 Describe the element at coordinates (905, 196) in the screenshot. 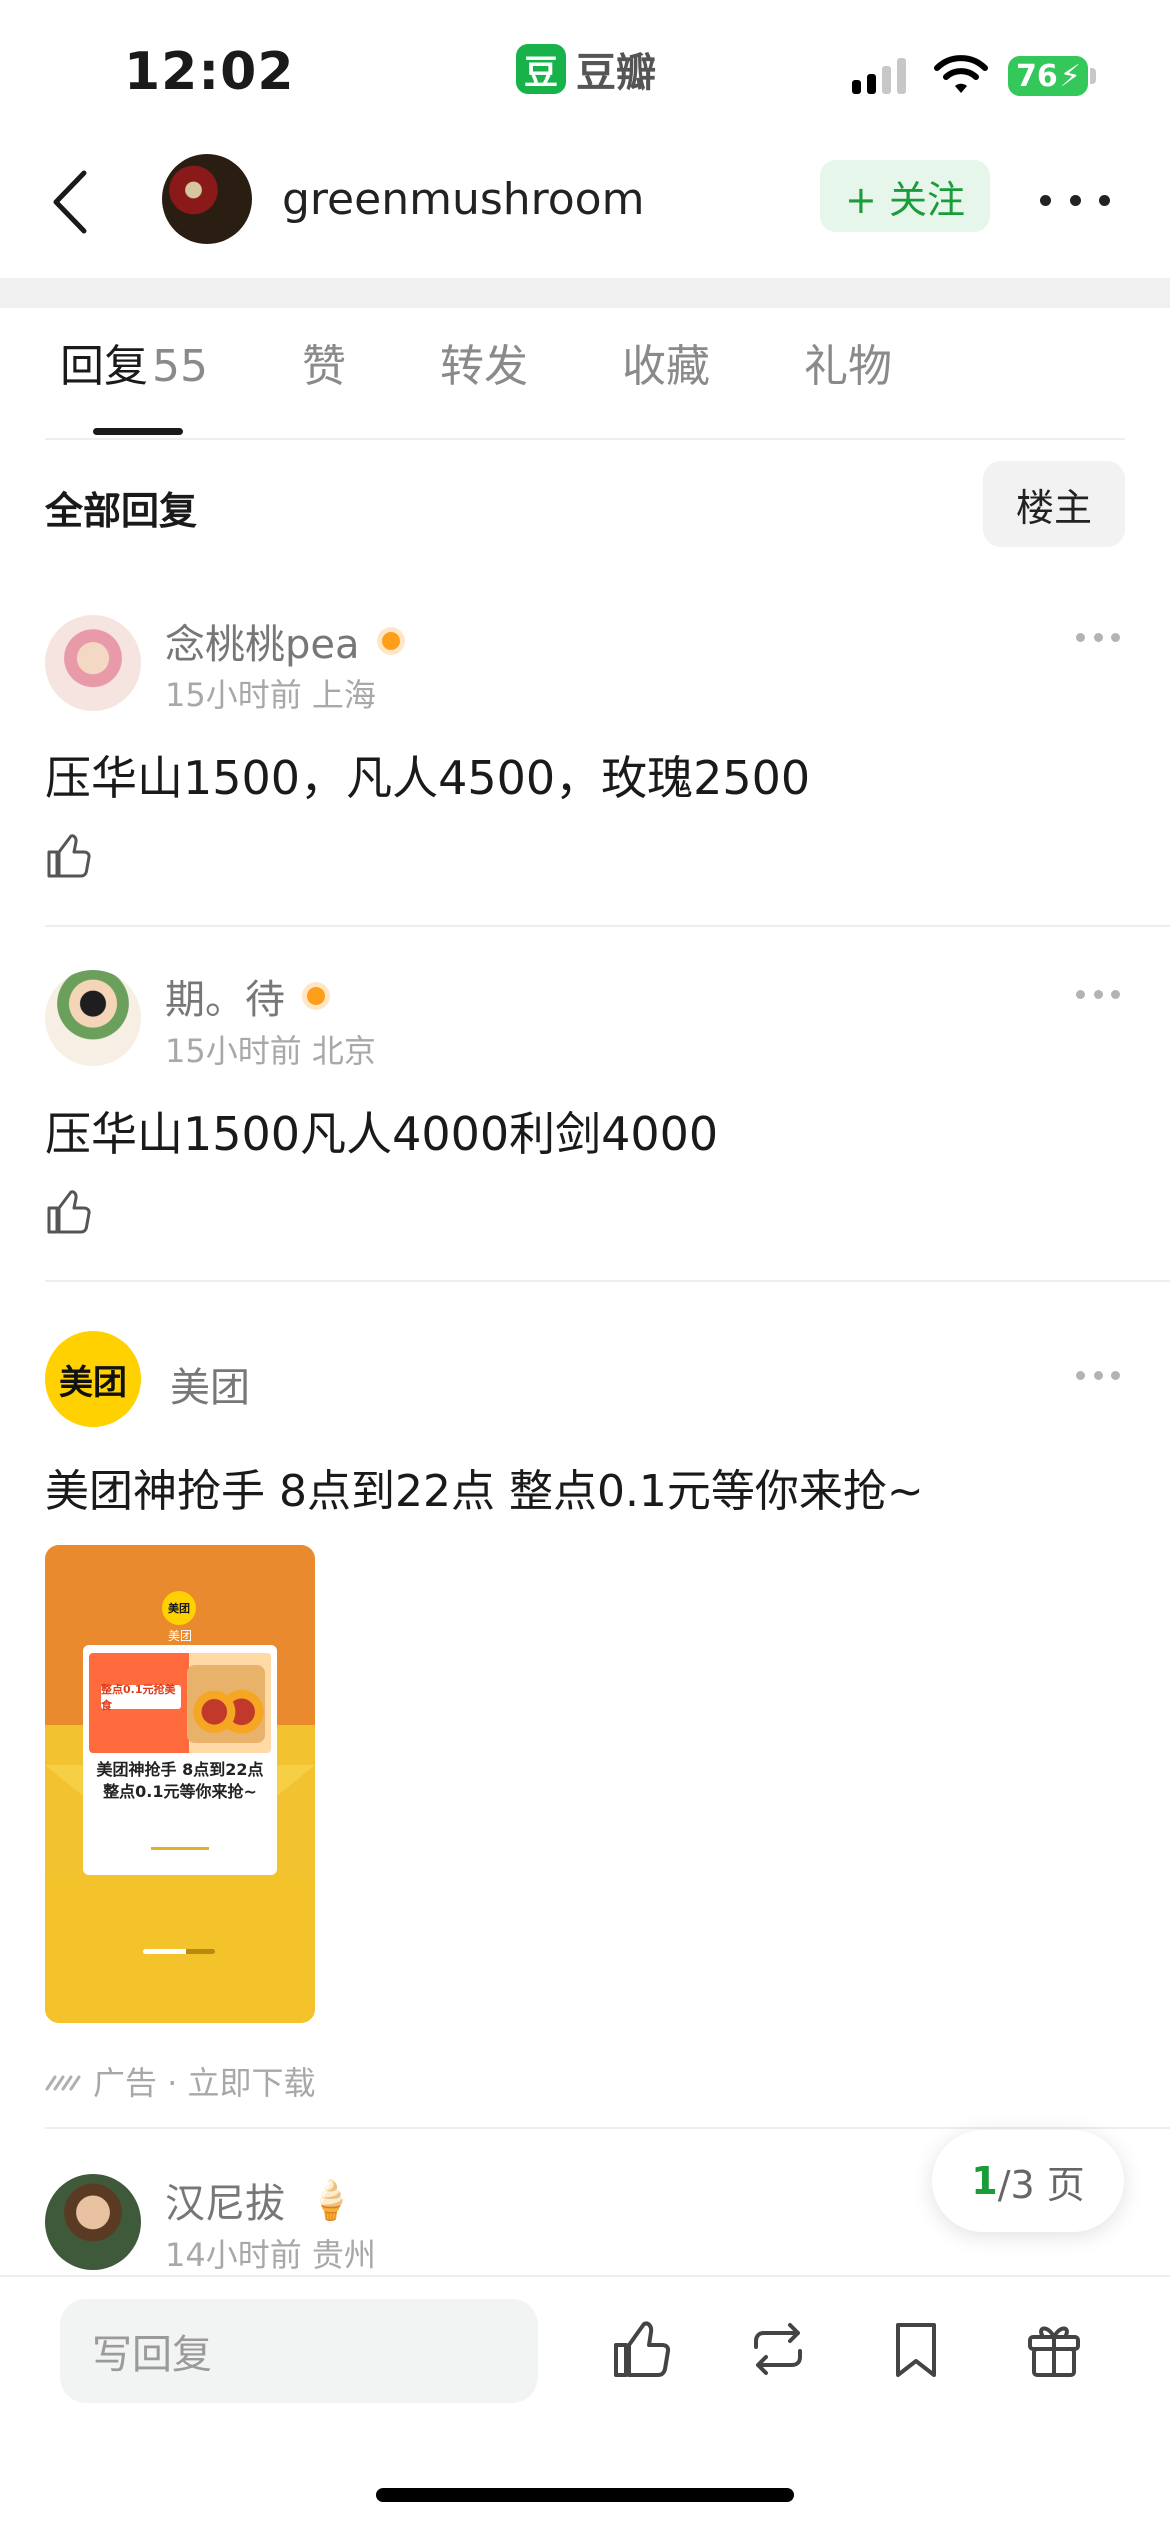

I see `follow-button: + 关注` at that location.